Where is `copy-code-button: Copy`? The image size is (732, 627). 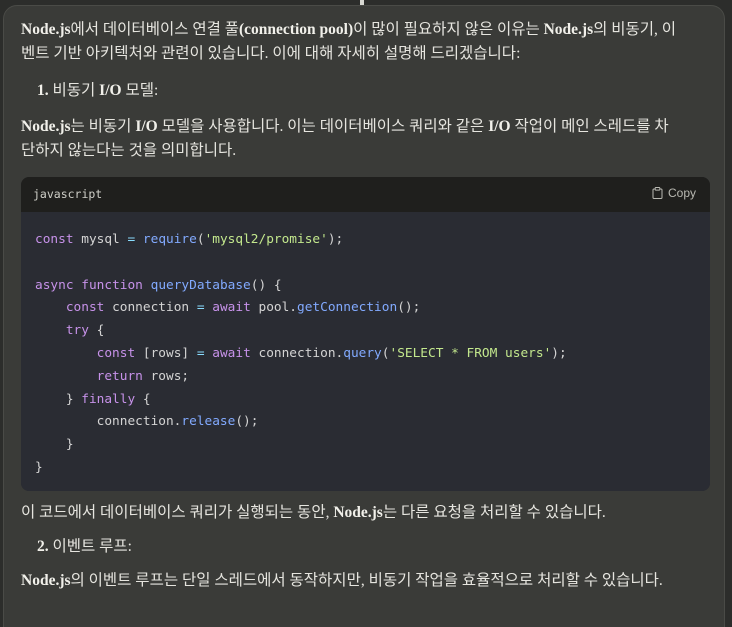 copy-code-button: Copy is located at coordinates (674, 193).